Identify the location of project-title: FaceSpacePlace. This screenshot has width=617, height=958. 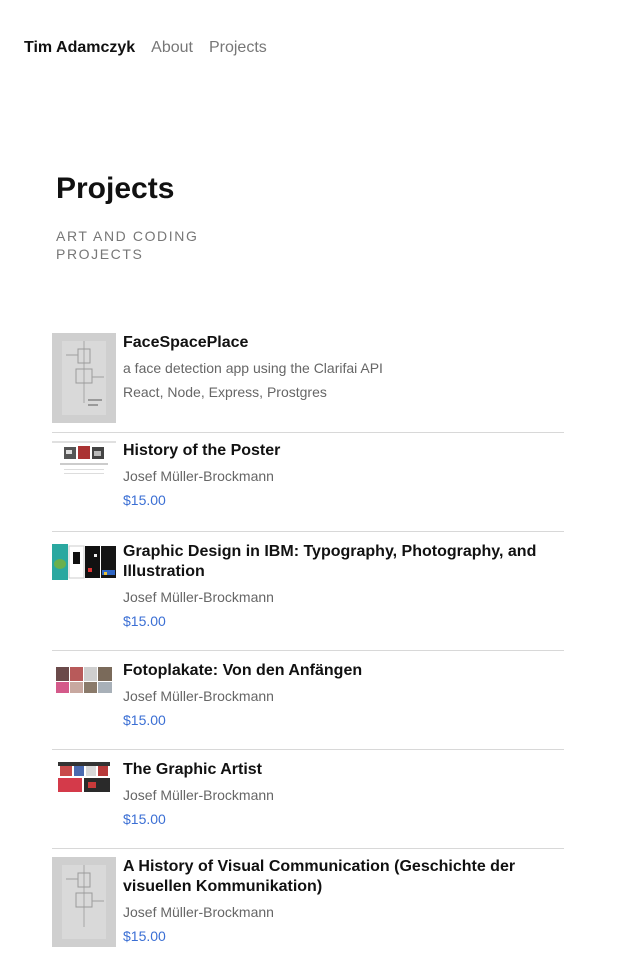
(343, 343).